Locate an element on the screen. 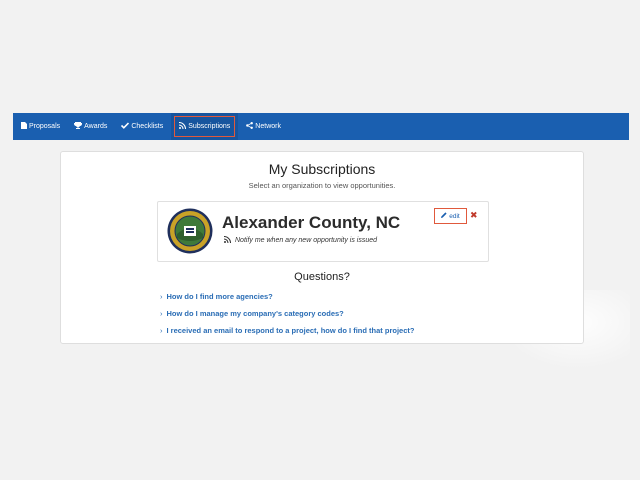 The width and height of the screenshot is (640, 480). trophy-icon is located at coordinates (78, 126).